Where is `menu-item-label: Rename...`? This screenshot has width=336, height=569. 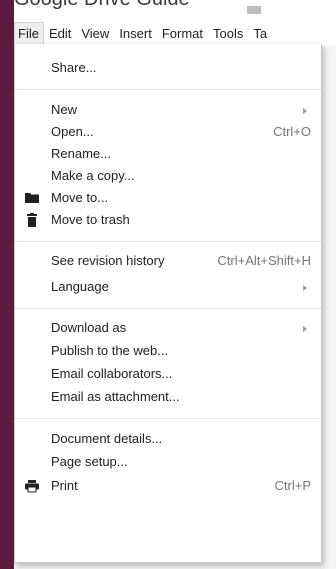 menu-item-label: Rename... is located at coordinates (81, 153).